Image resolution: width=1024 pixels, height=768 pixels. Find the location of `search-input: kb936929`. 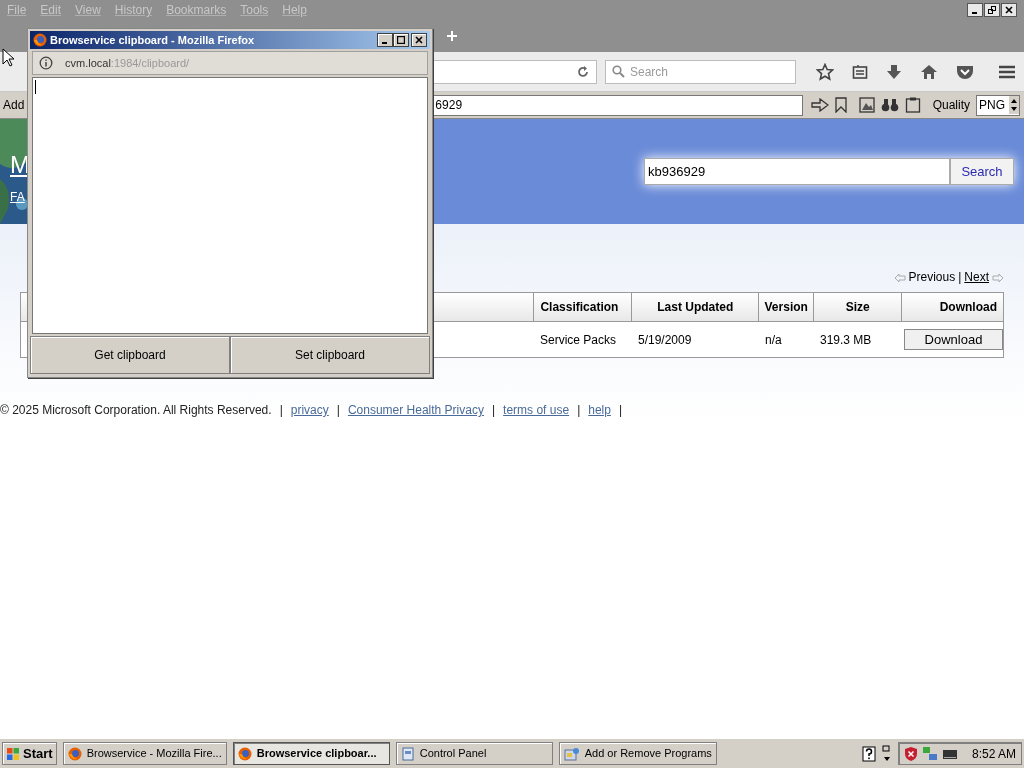

search-input: kb936929 is located at coordinates (797, 171).